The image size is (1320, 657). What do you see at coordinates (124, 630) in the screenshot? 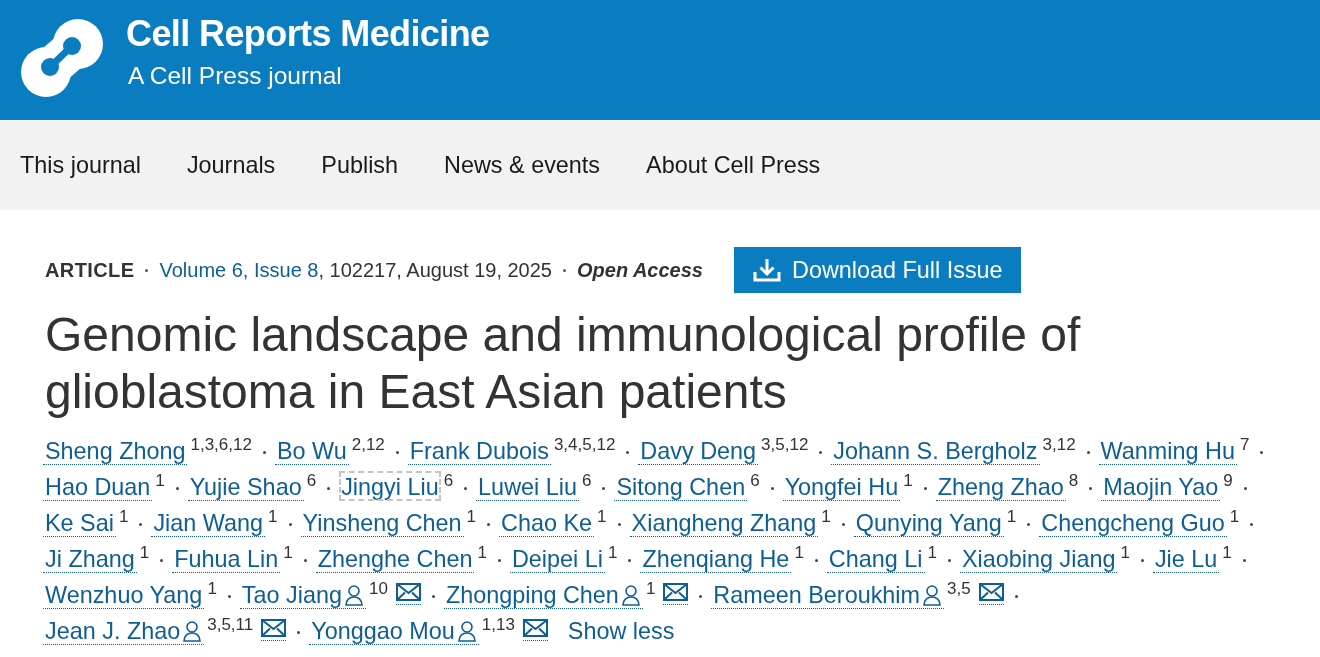
I see `author-link: Jean J. Zhao` at bounding box center [124, 630].